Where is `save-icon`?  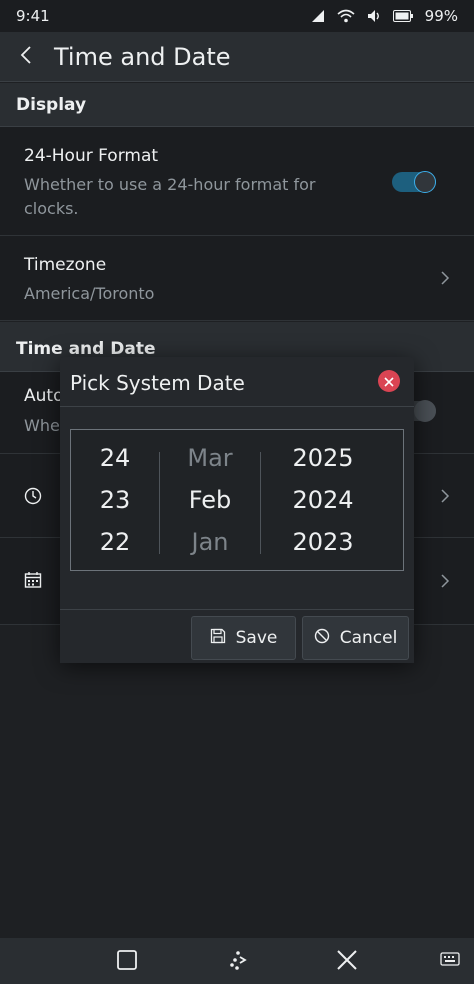
save-icon is located at coordinates (218, 638).